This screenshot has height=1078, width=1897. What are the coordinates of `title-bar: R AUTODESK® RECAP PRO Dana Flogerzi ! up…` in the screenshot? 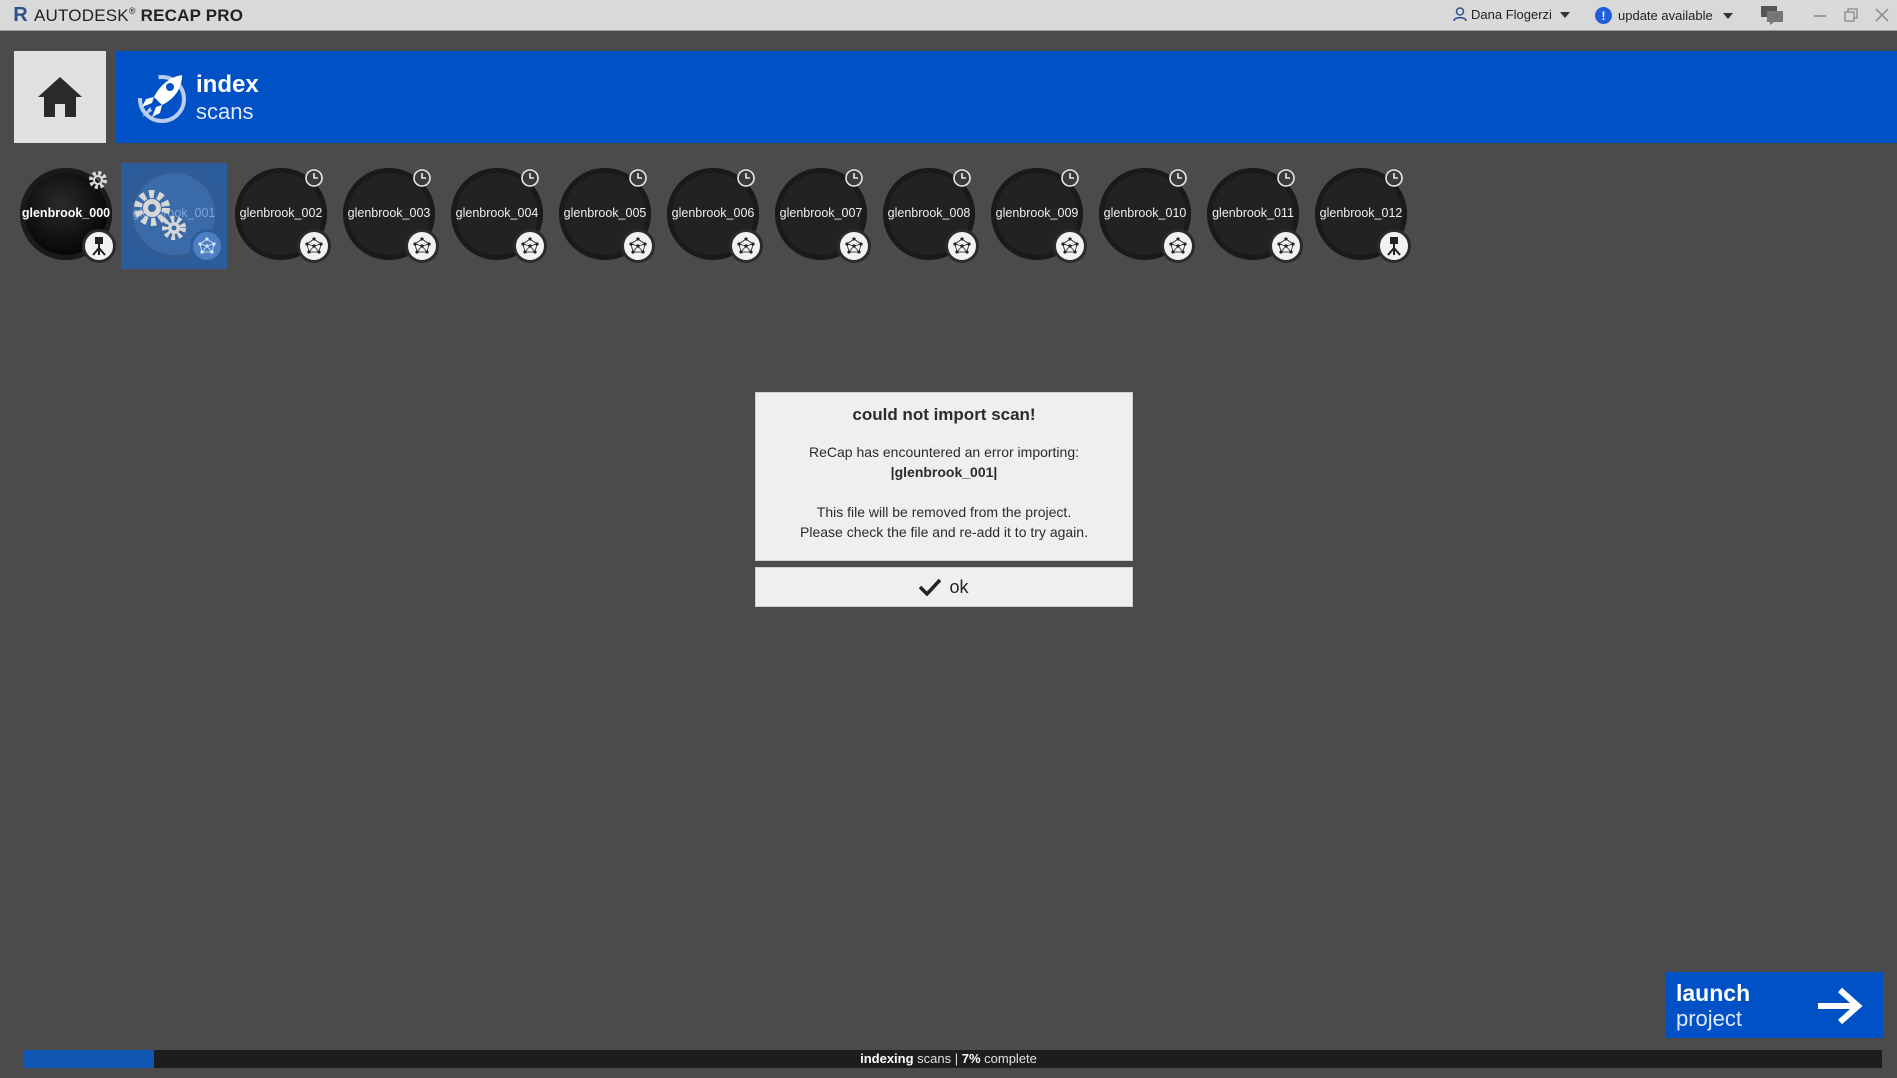 It's located at (948, 15).